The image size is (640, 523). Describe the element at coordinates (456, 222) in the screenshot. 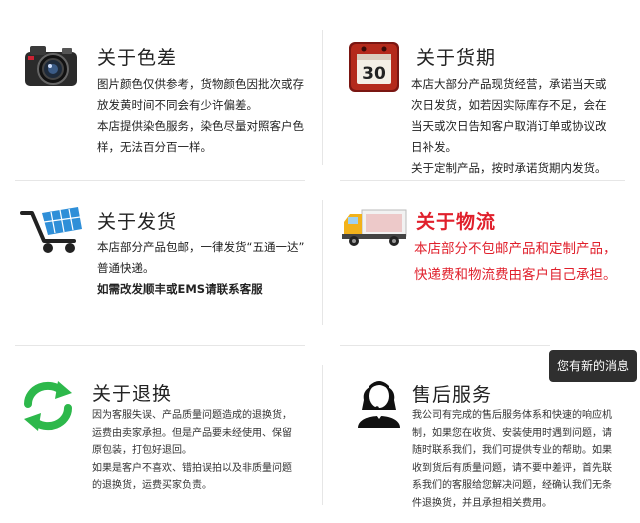

I see `section-title: 关于物流` at that location.